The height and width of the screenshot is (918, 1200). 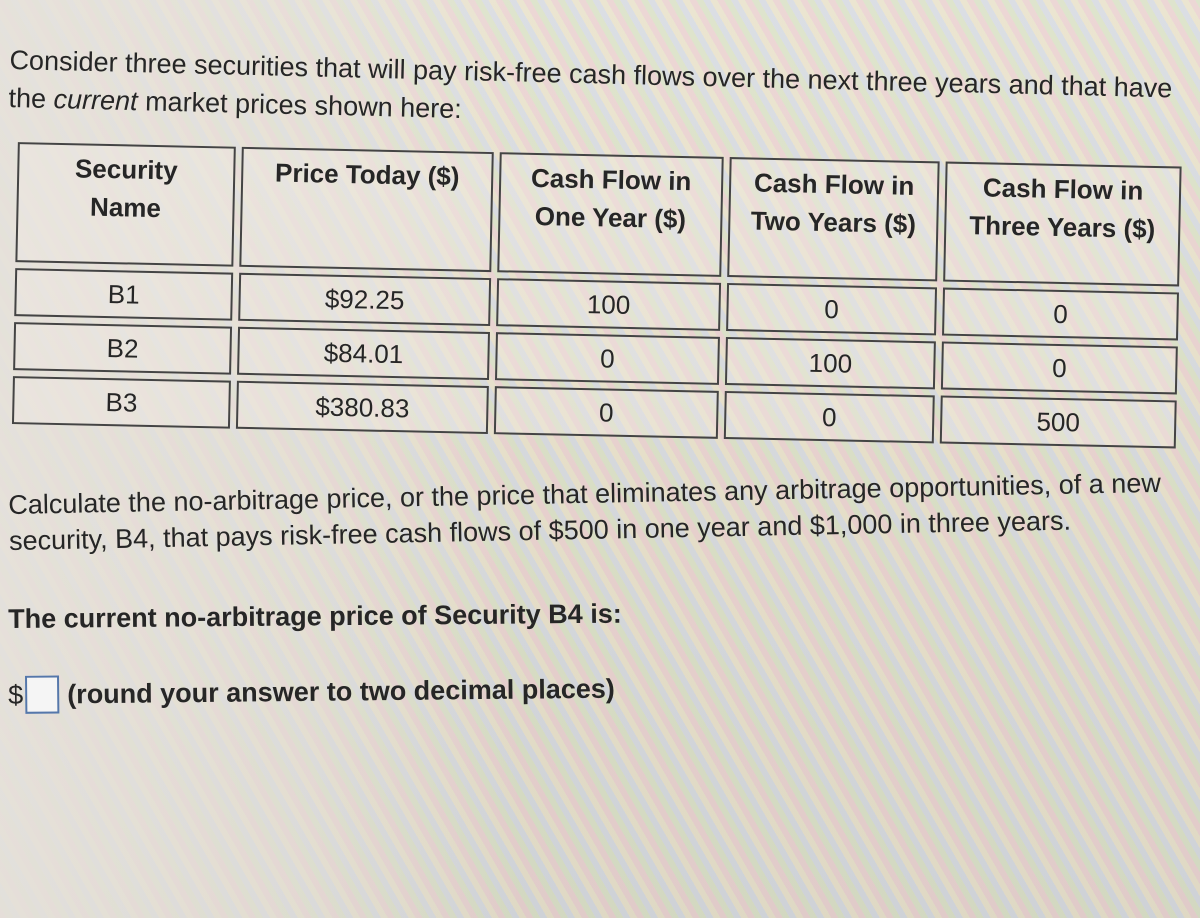 What do you see at coordinates (300, 105) in the screenshot?
I see `intro-text-end: market prices shown here:` at bounding box center [300, 105].